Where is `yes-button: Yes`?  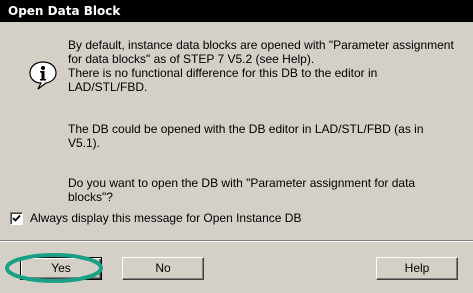 yes-button: Yes is located at coordinates (61, 268).